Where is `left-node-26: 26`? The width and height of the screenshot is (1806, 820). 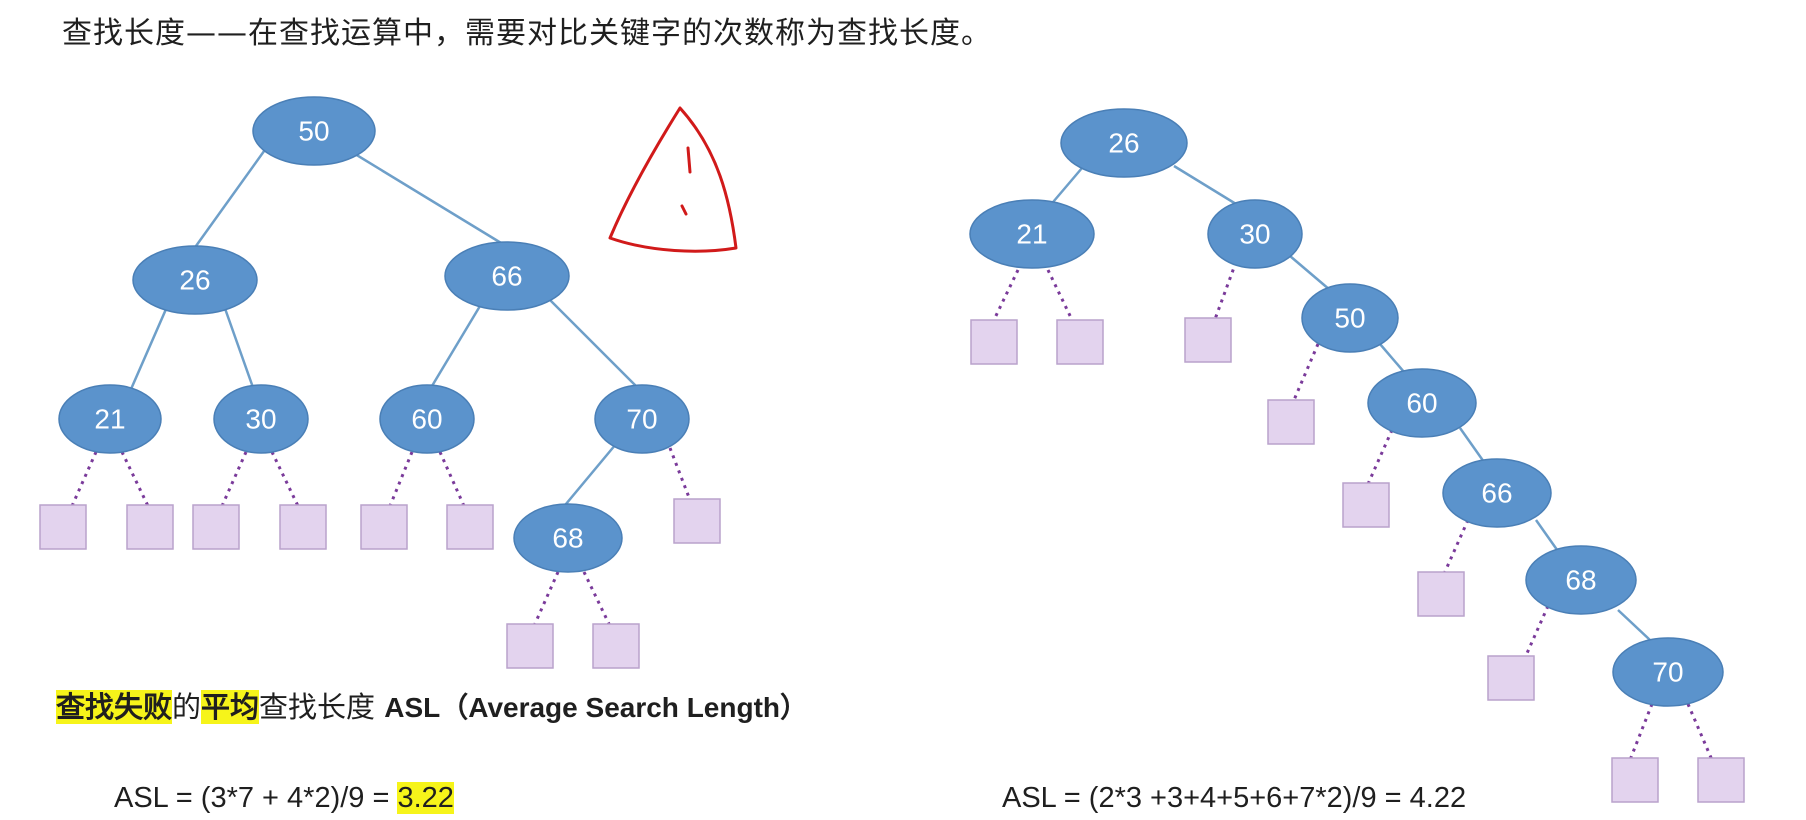 left-node-26: 26 is located at coordinates (195, 280).